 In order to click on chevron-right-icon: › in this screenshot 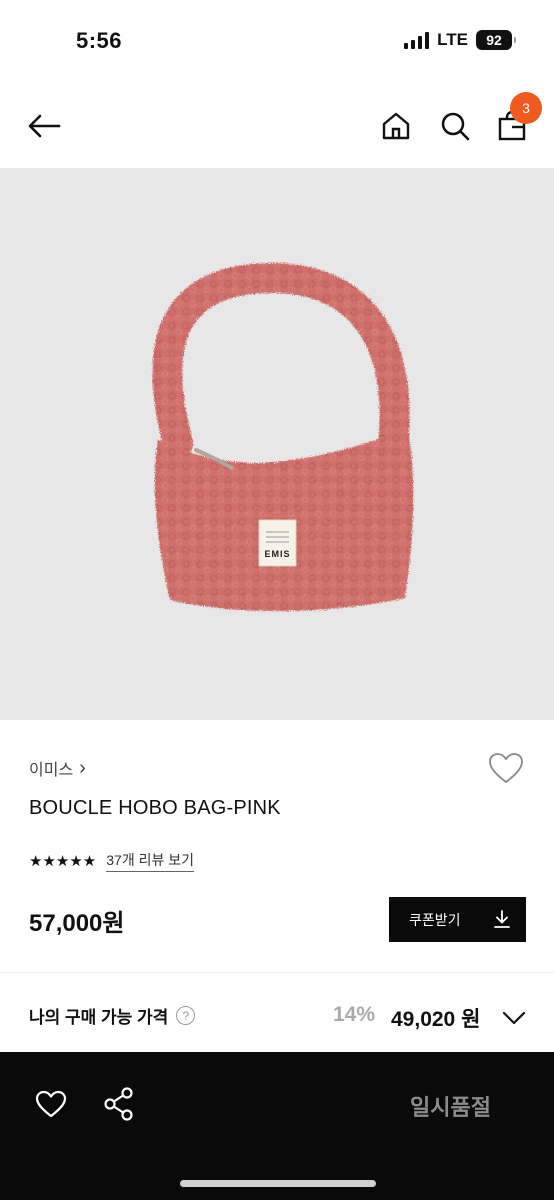, I will do `click(82, 768)`.